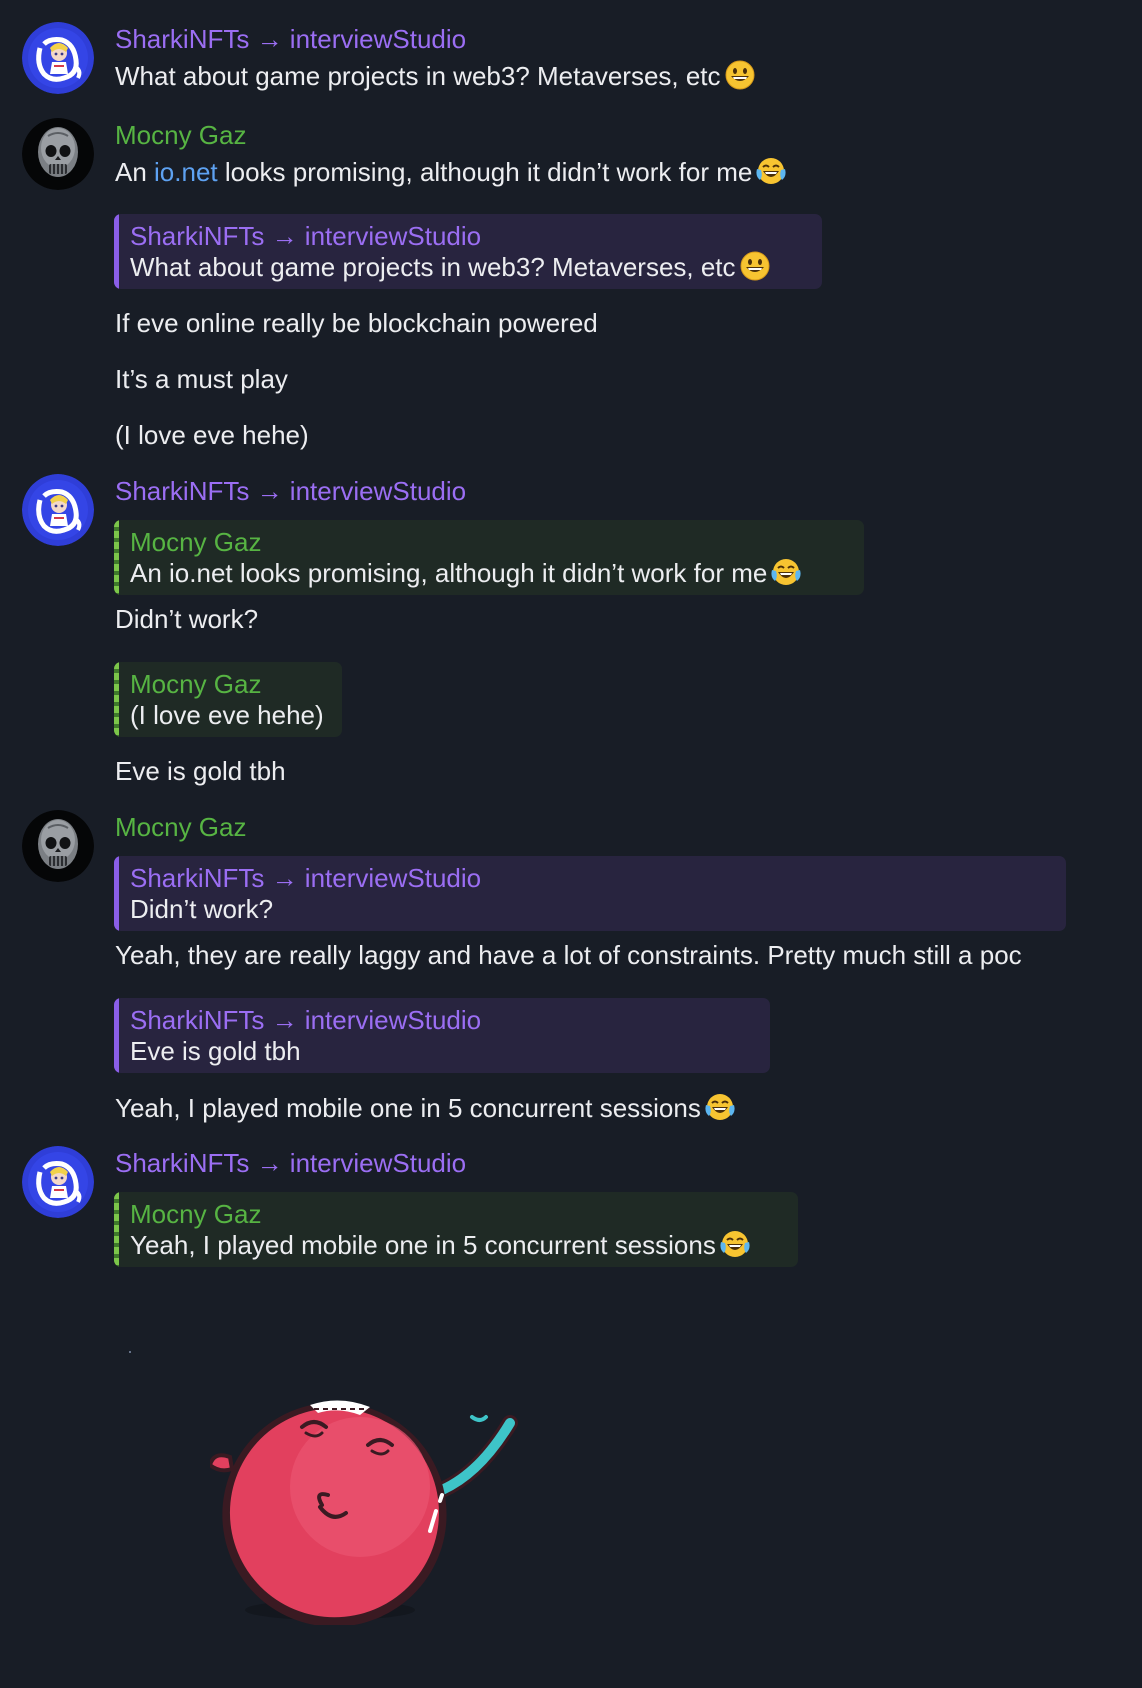 The image size is (1142, 1688). What do you see at coordinates (200, 771) in the screenshot?
I see `message-text: Eve is gold tbh` at bounding box center [200, 771].